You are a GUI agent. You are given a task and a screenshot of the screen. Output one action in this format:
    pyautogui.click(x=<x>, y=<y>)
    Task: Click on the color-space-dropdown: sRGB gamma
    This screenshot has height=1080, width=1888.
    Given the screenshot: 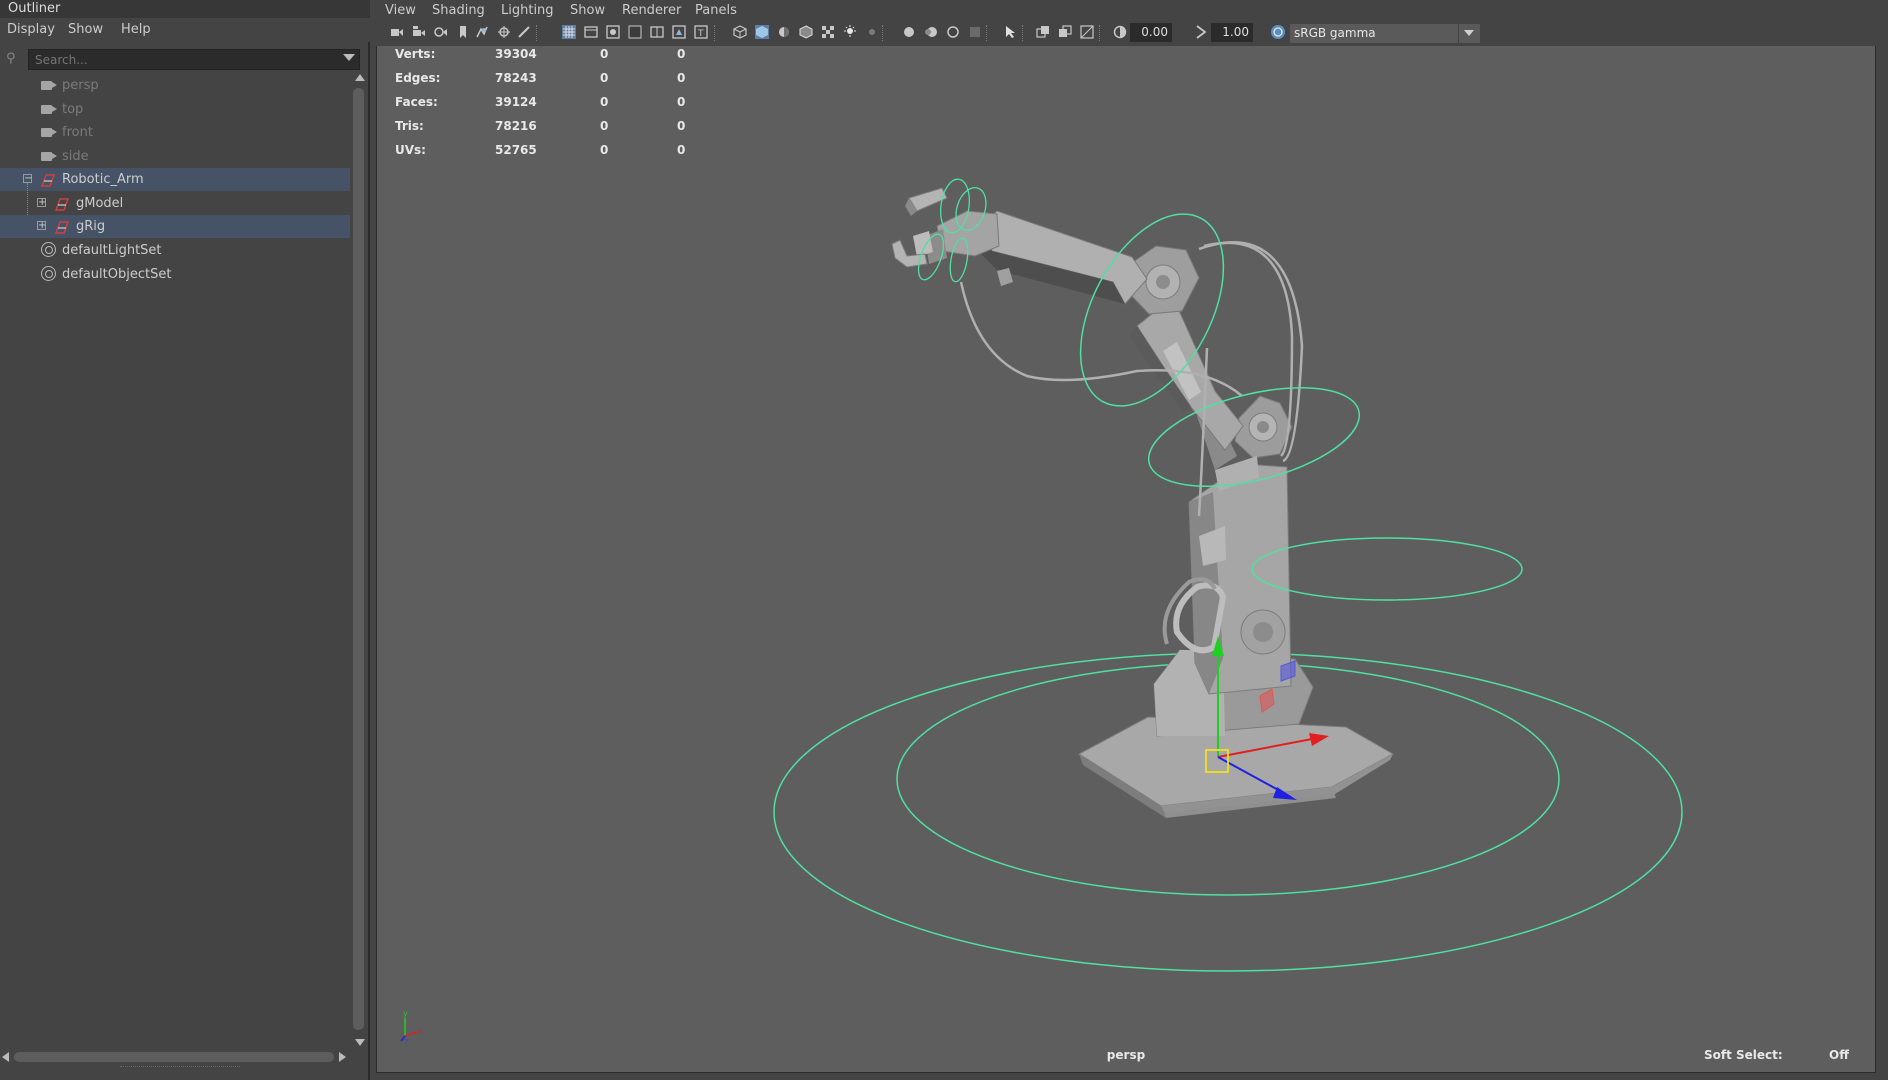 What is the action you would take?
    pyautogui.click(x=1385, y=33)
    